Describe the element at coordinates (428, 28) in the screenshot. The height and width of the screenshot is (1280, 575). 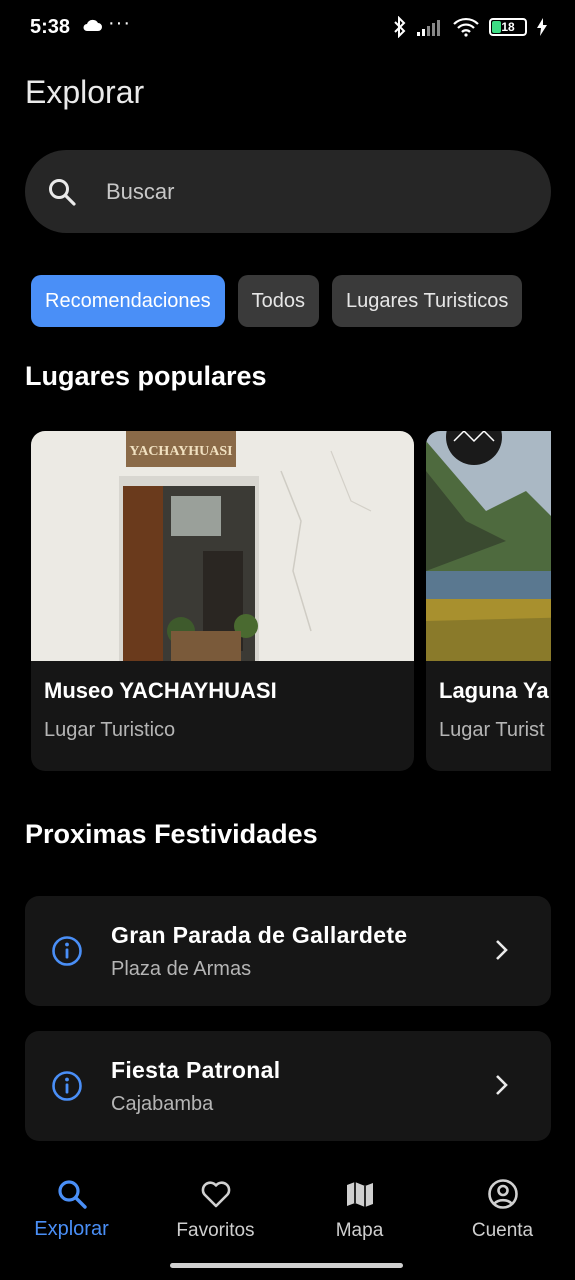
I see `signal-icon` at that location.